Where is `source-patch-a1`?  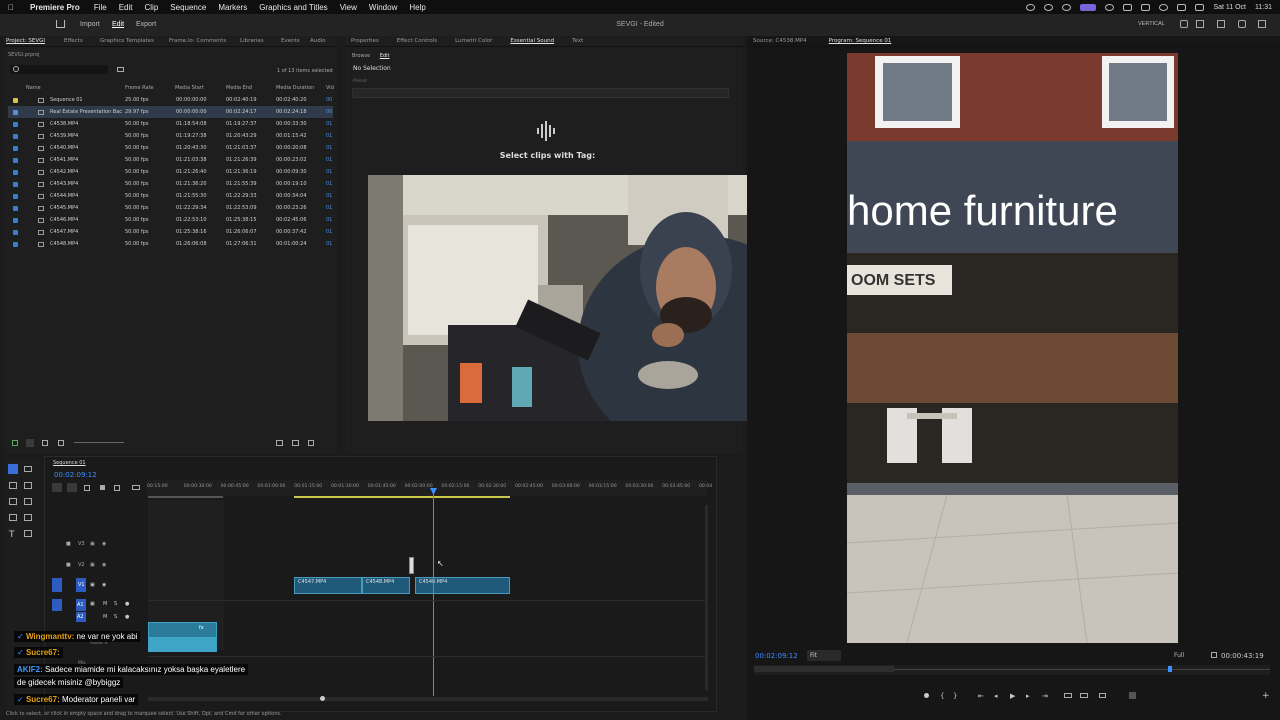
source-patch-a1 is located at coordinates (57, 605).